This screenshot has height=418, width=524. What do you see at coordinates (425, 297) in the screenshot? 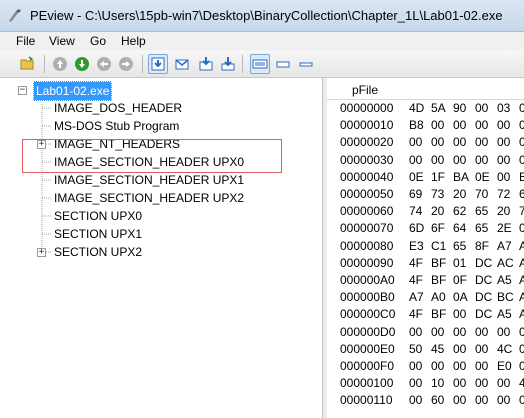
I see `hex-row: 000000B0 A7 A0 0A DC BC A` at bounding box center [425, 297].